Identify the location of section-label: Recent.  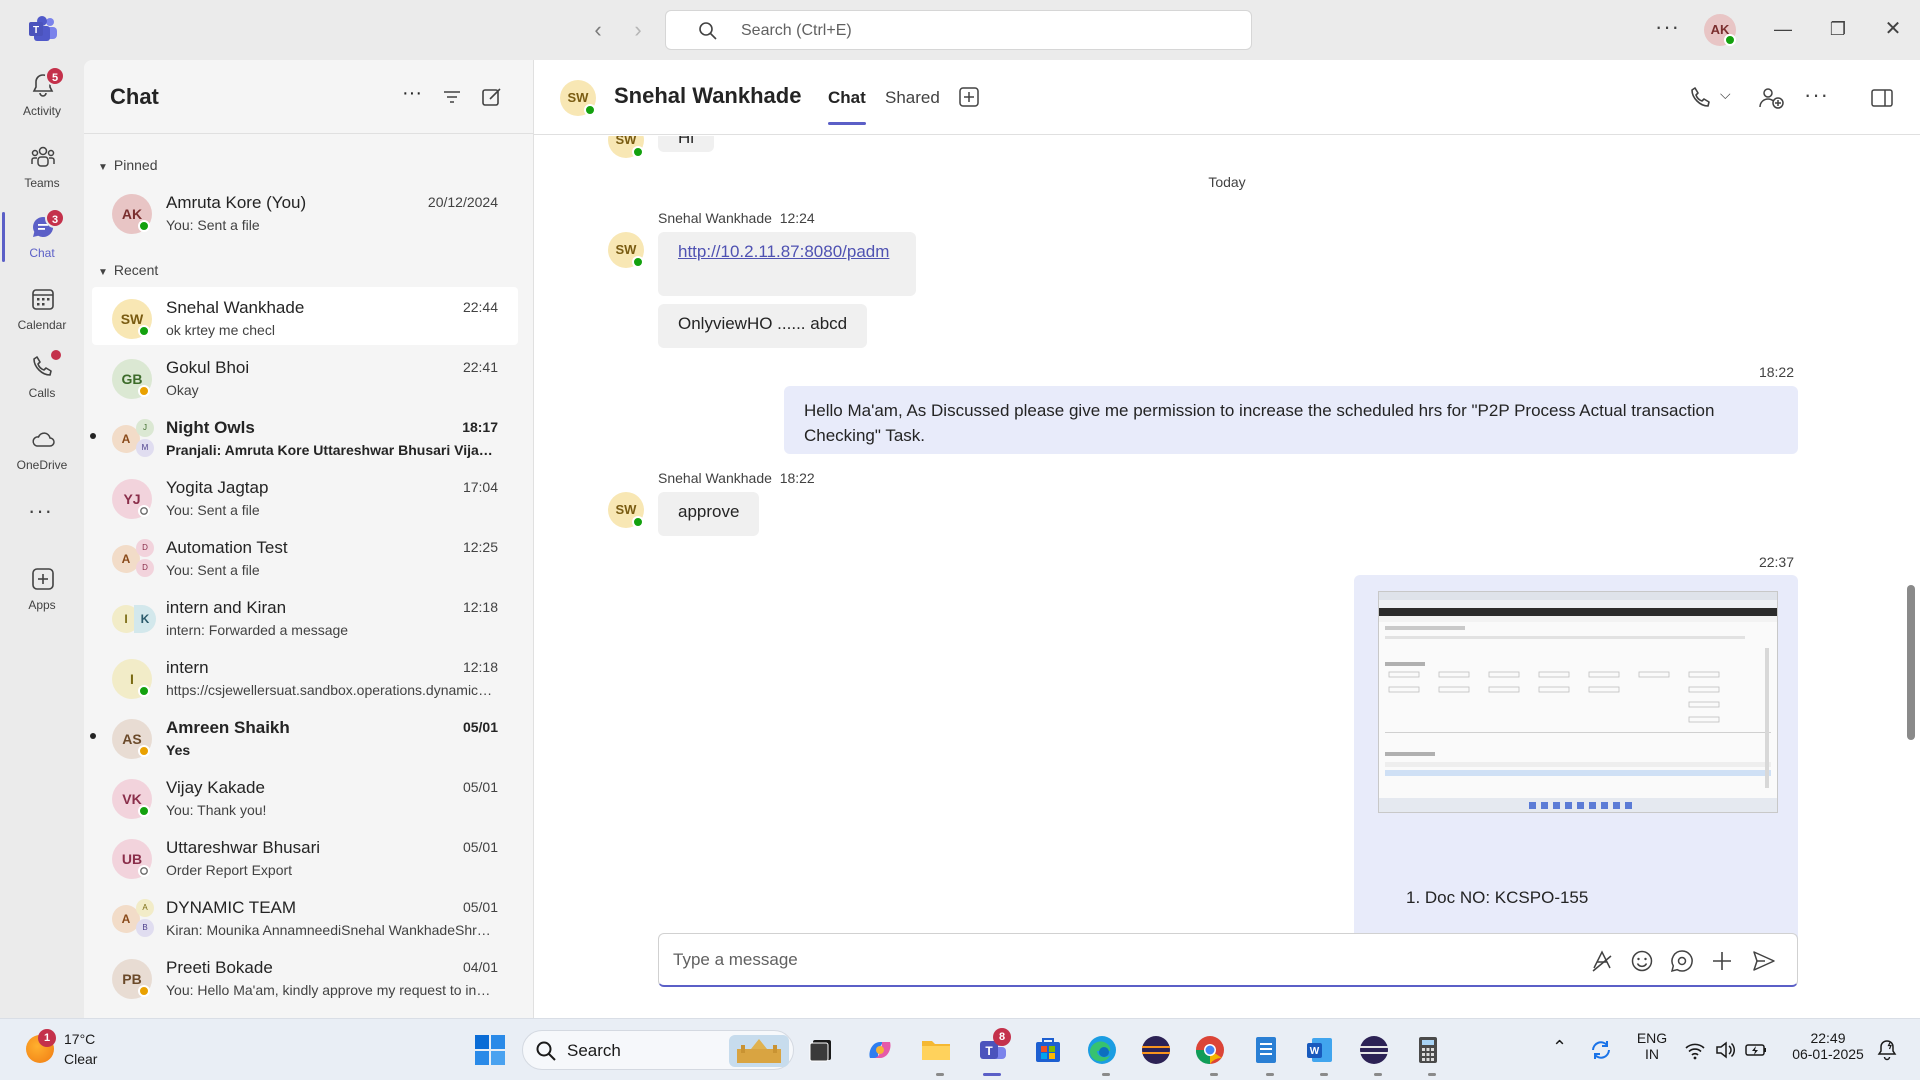
(136, 270).